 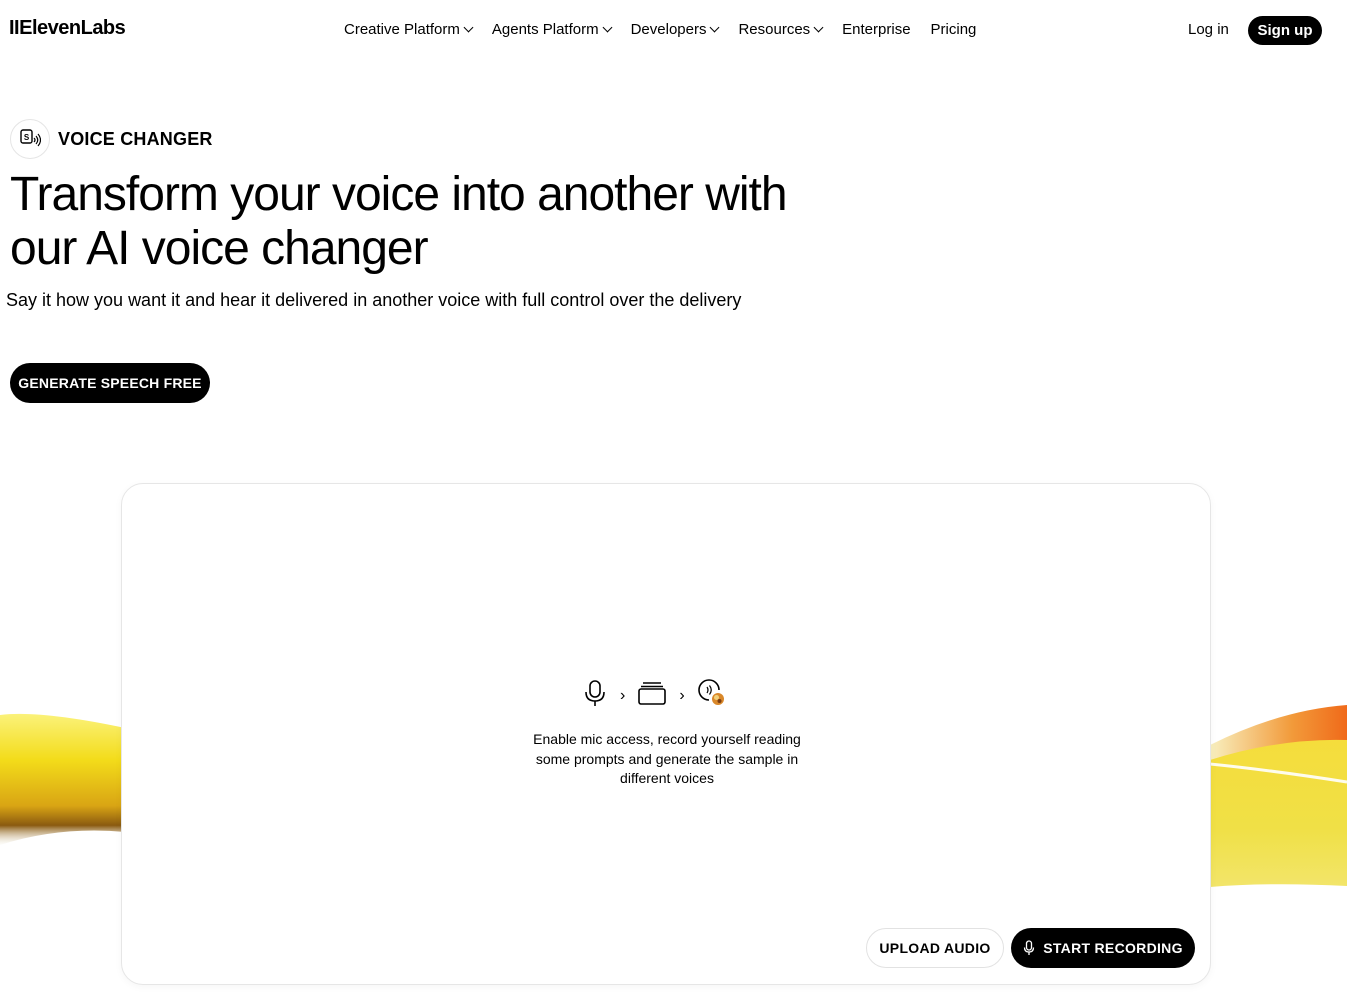 What do you see at coordinates (1113, 948) in the screenshot?
I see `start-recording-label: START RECORDING` at bounding box center [1113, 948].